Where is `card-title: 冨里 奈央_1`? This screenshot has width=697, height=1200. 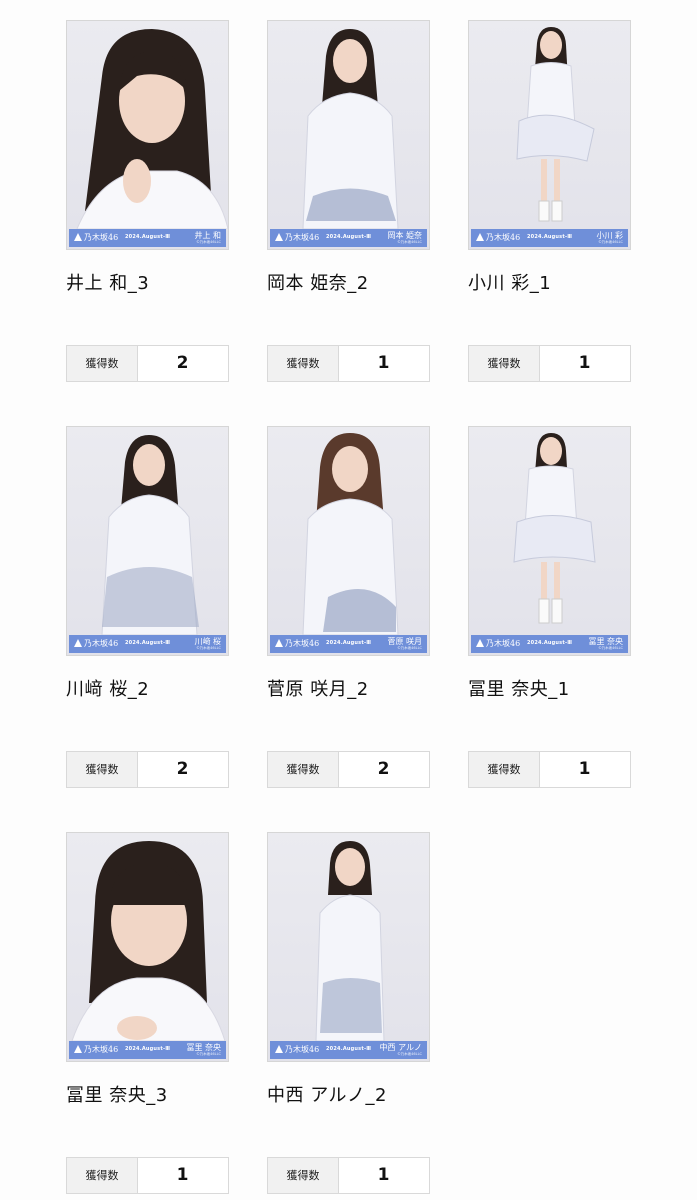 card-title: 冨里 奈央_1 is located at coordinates (568, 688).